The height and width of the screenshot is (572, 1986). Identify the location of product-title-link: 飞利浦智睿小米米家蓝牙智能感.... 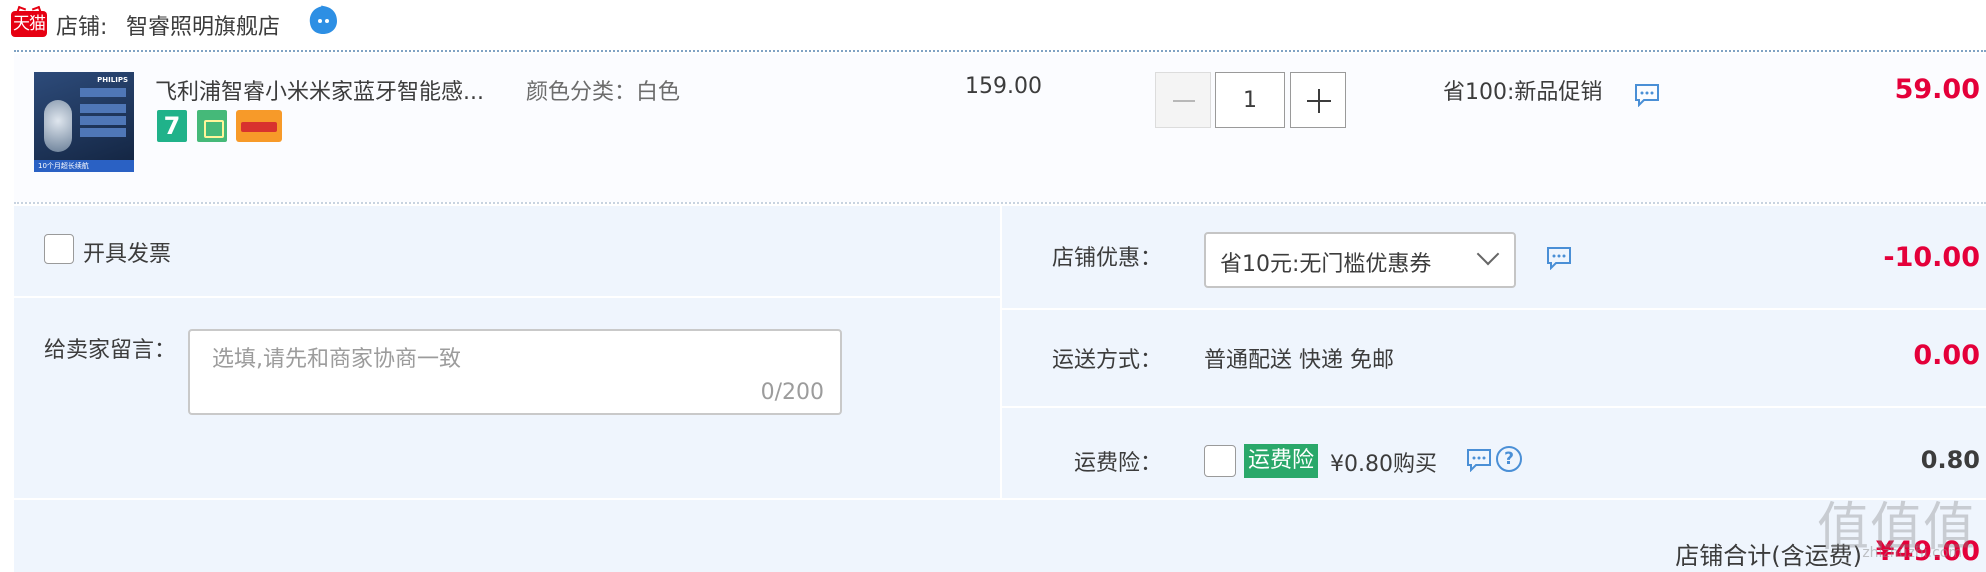
(319, 90).